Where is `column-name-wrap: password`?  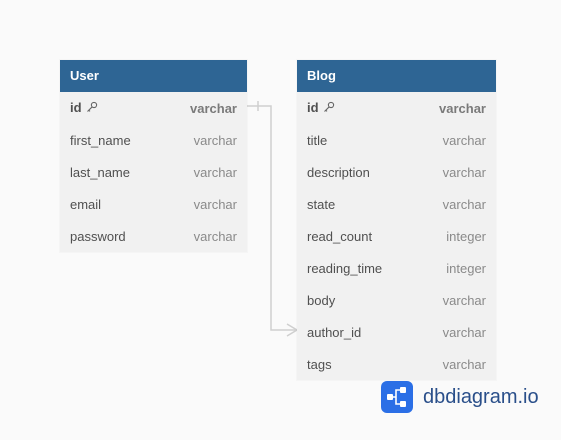
column-name-wrap: password is located at coordinates (98, 236).